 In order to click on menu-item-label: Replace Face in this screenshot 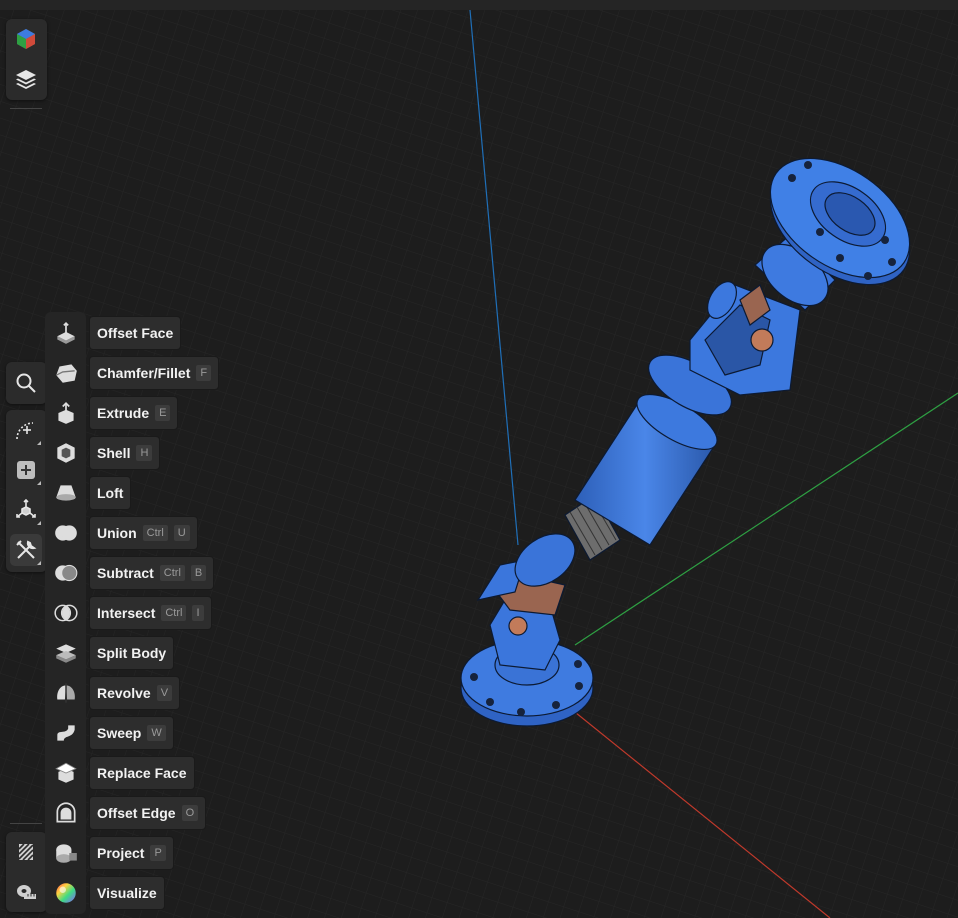, I will do `click(142, 773)`.